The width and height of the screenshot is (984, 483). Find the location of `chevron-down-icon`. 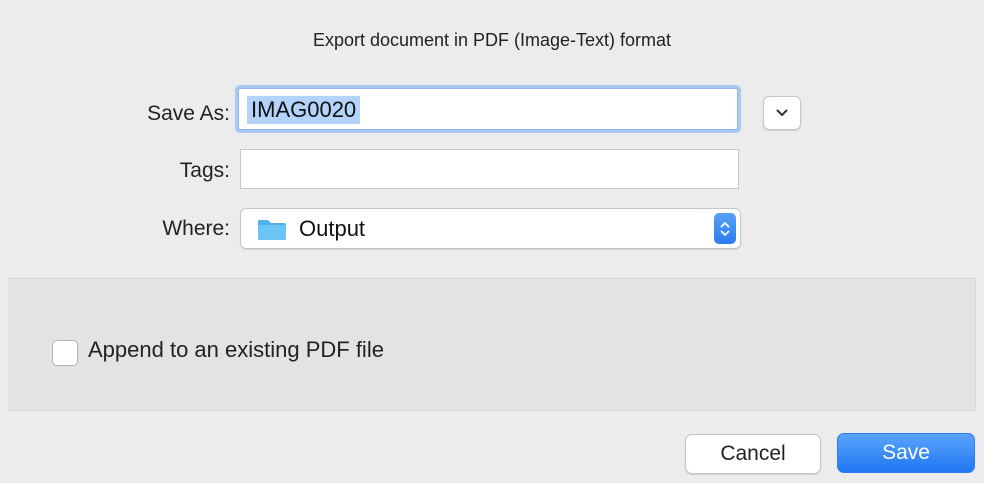

chevron-down-icon is located at coordinates (782, 112).